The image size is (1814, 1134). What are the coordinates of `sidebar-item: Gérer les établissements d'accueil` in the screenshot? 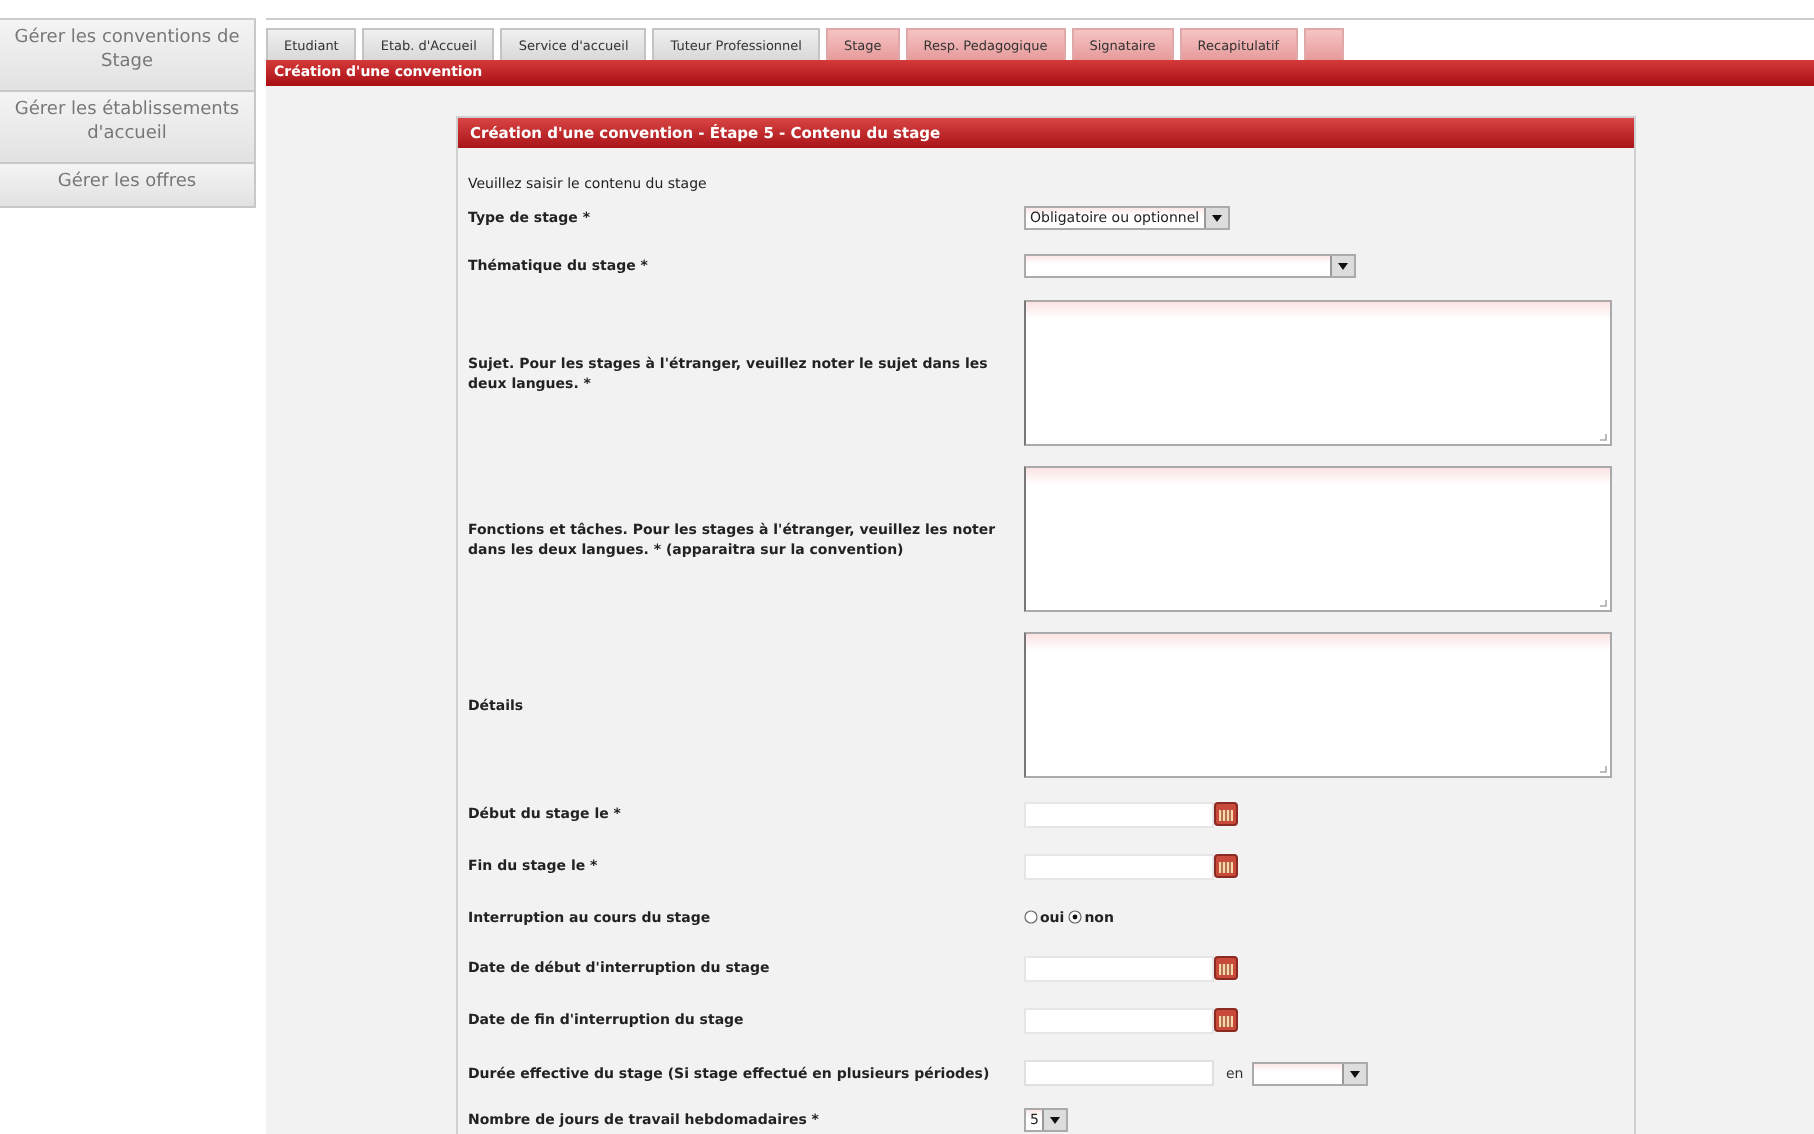 It's located at (128, 128).